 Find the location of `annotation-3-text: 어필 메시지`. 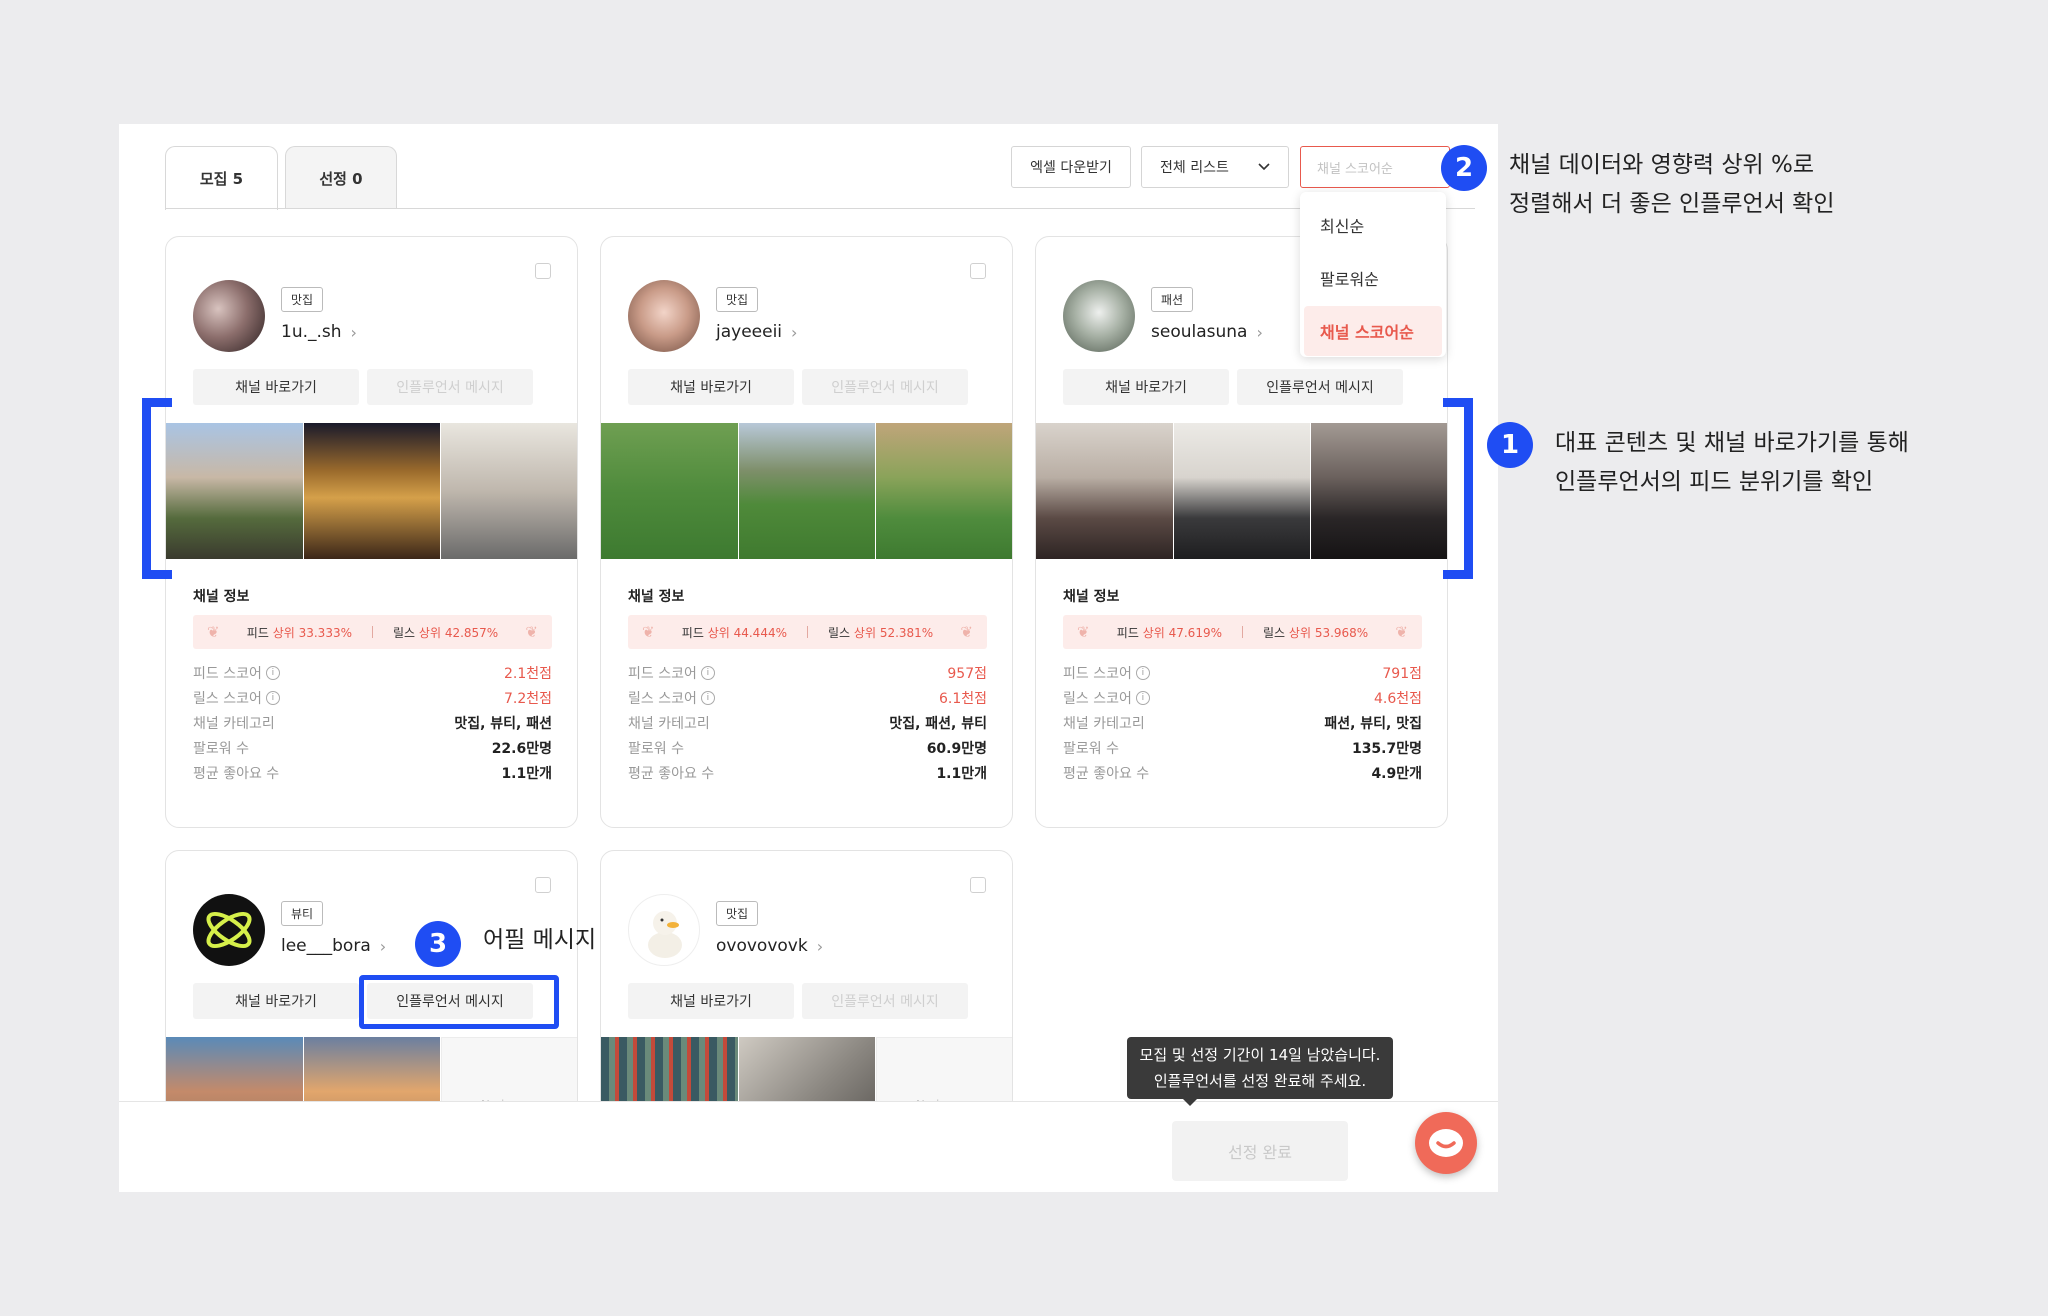

annotation-3-text: 어필 메시지 is located at coordinates (540, 940).